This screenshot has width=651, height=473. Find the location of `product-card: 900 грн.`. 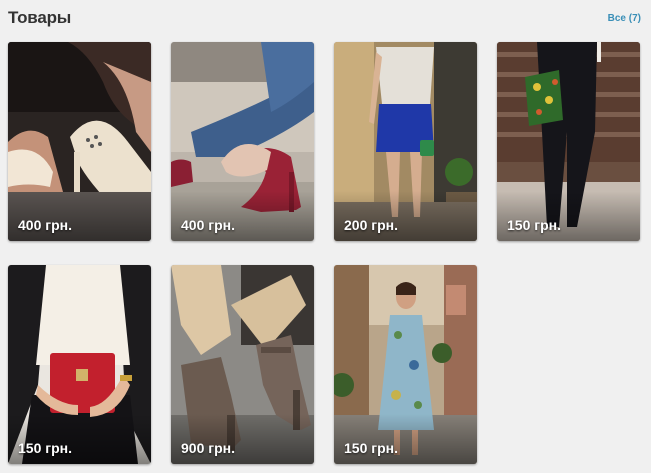

product-card: 900 грн. is located at coordinates (242, 364).